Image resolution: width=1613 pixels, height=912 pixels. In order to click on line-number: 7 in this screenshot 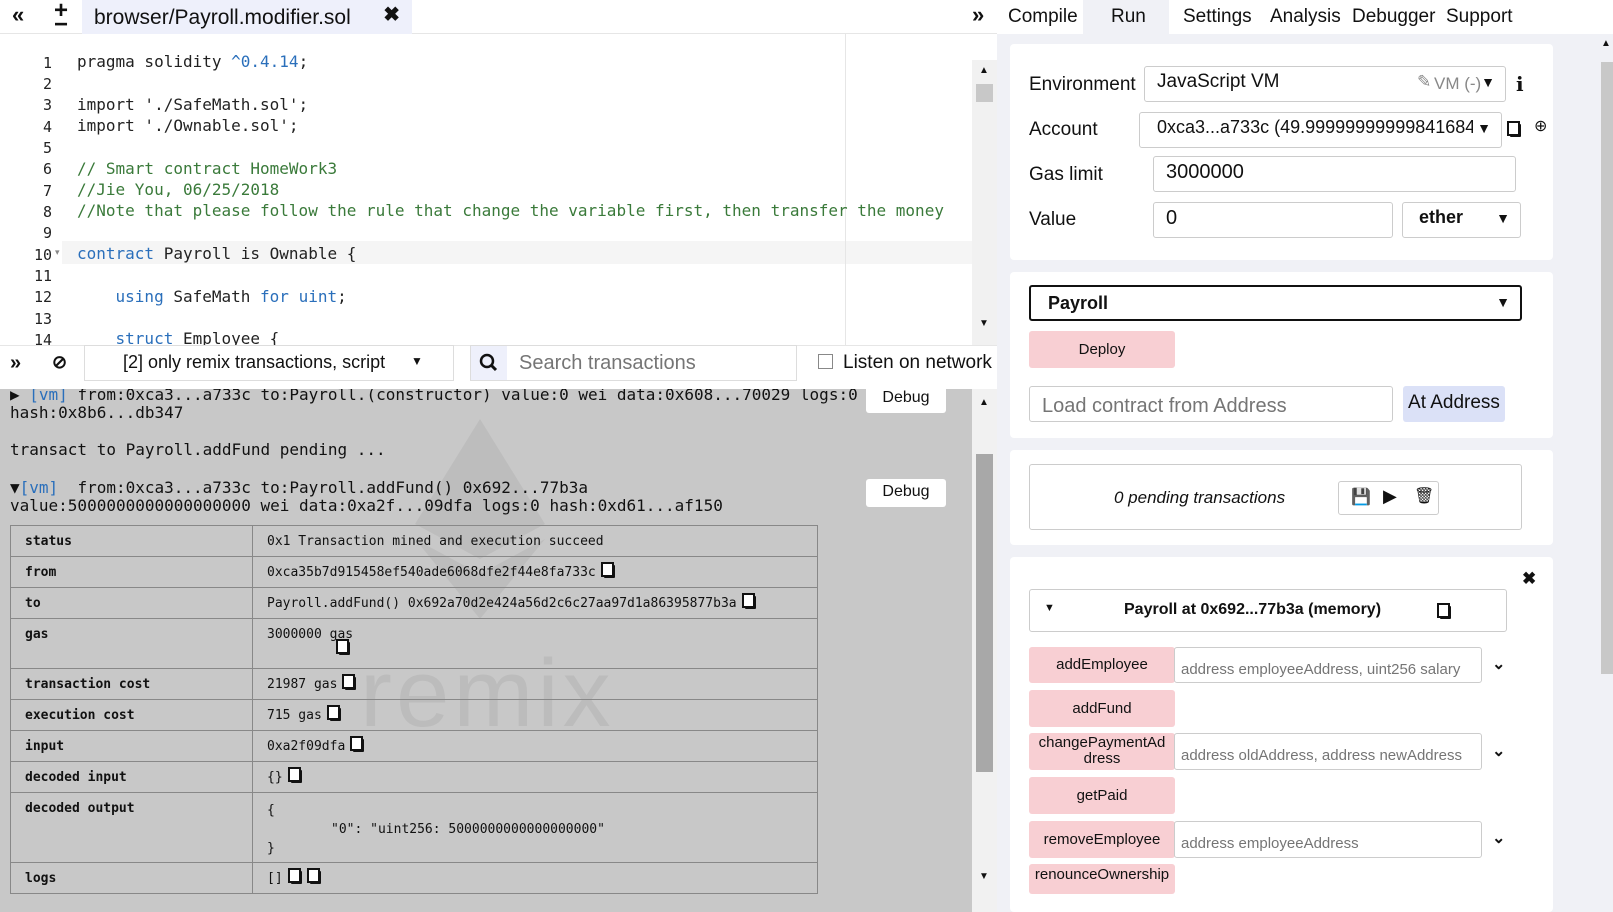, I will do `click(47, 191)`.